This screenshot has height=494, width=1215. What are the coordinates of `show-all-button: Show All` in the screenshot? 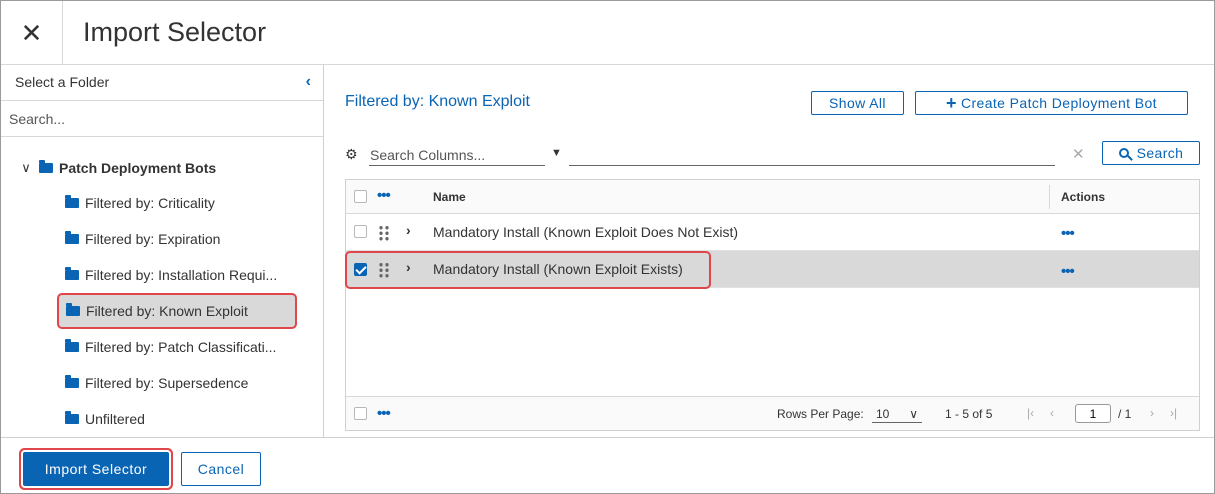 It's located at (857, 103).